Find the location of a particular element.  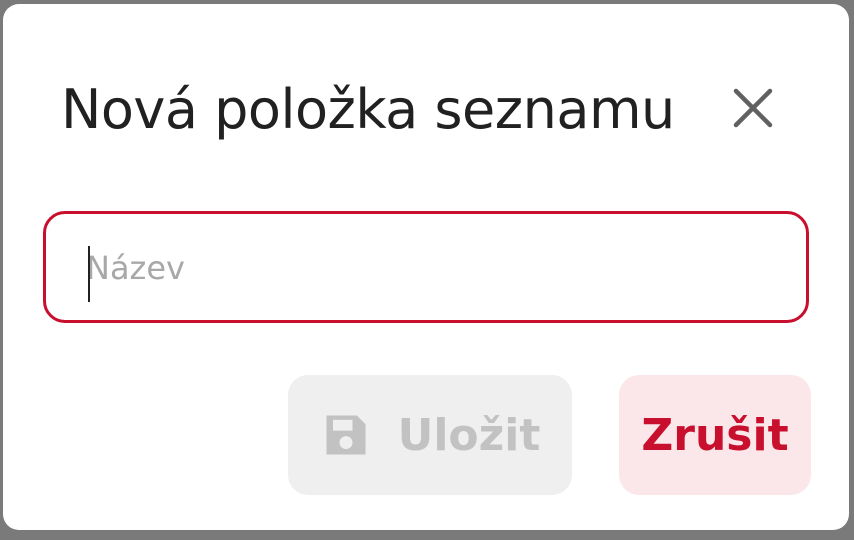

save-button: Uložit is located at coordinates (430, 435).